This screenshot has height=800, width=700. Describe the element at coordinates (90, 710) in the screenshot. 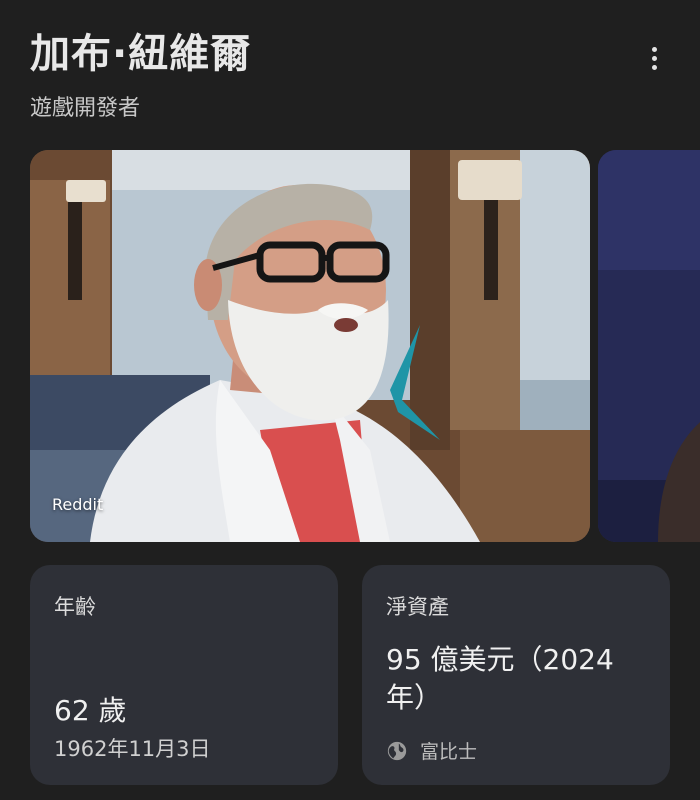

I see `age-value: 62 歲` at that location.